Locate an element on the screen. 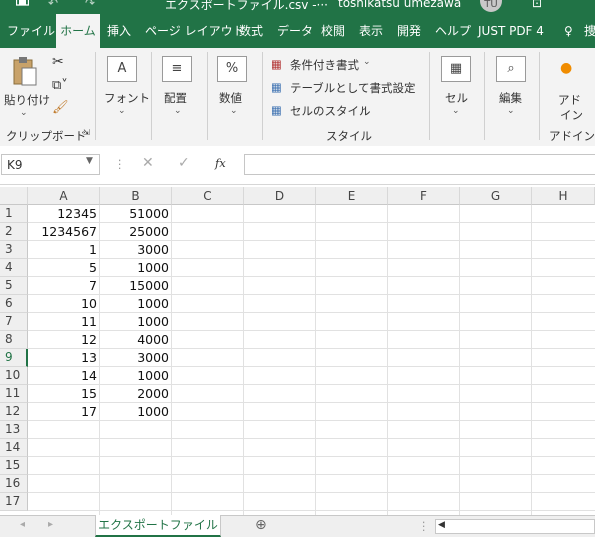  paste-icon is located at coordinates (25, 71).